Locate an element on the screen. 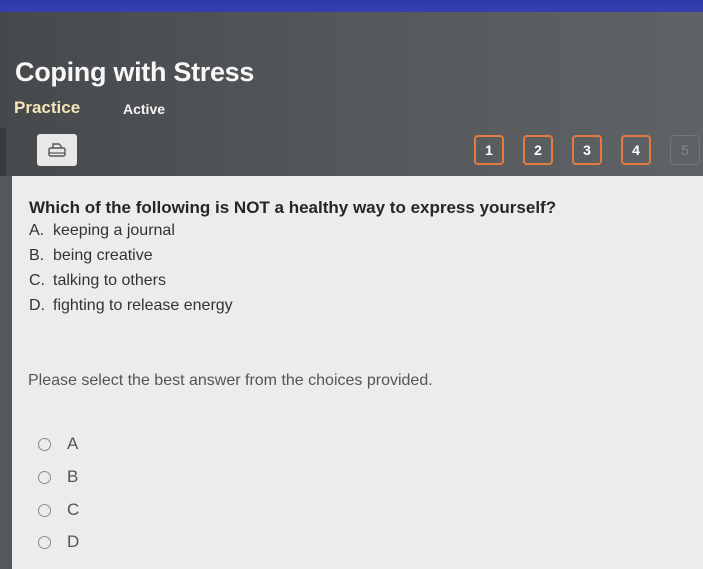 The width and height of the screenshot is (703, 569). question-nav-1: 1 is located at coordinates (489, 150).